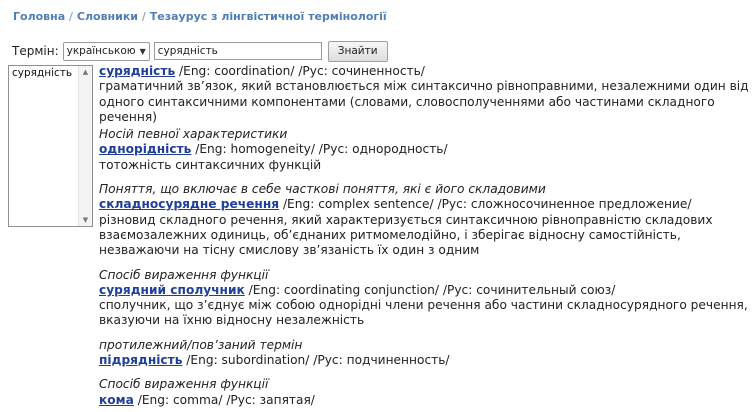 This screenshot has height=412, width=754. Describe the element at coordinates (50, 146) in the screenshot. I see `results-listbox: сурядність ▲ ▼` at that location.